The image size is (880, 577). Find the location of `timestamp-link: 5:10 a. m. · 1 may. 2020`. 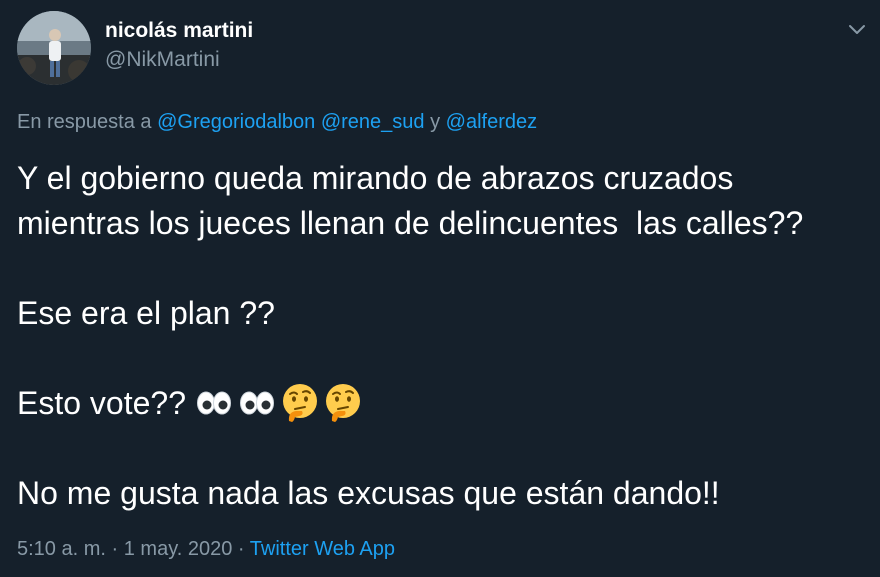

timestamp-link: 5:10 a. m. · 1 may. 2020 is located at coordinates (124, 549).